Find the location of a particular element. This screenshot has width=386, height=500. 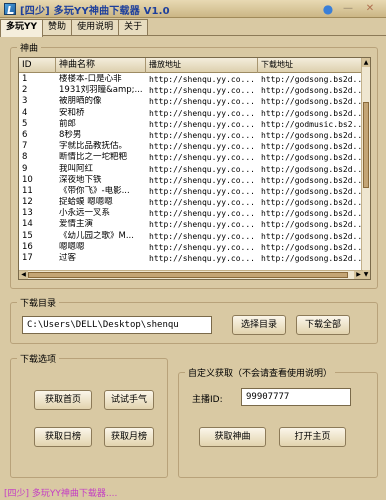

cell-id: 12 is located at coordinates (27, 202).